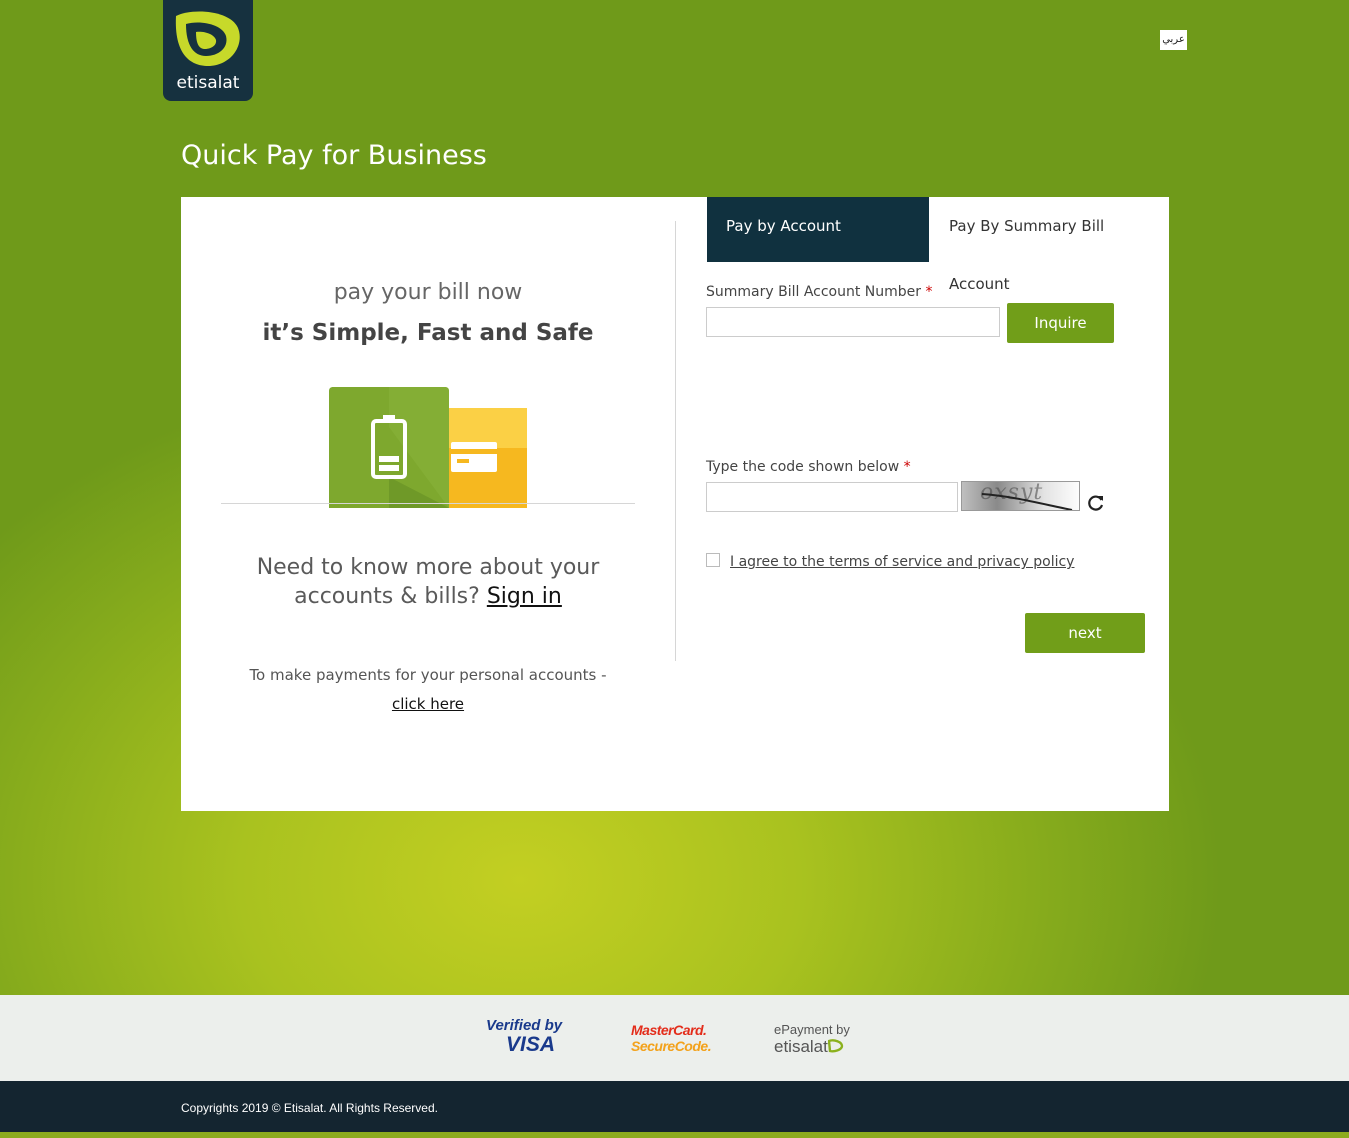 This screenshot has width=1349, height=1138. What do you see at coordinates (812, 1029) in the screenshot?
I see `epay-line1: ePayment by` at bounding box center [812, 1029].